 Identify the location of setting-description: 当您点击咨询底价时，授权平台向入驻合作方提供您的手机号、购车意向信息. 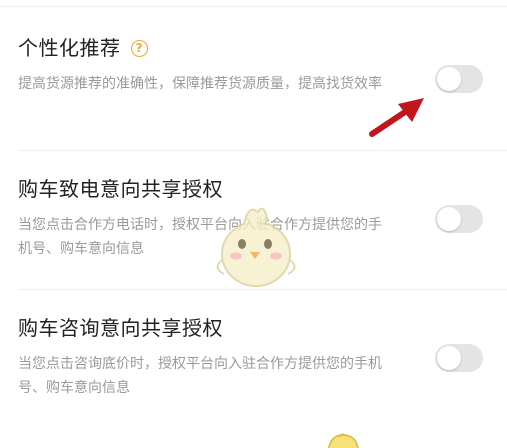
(200, 376).